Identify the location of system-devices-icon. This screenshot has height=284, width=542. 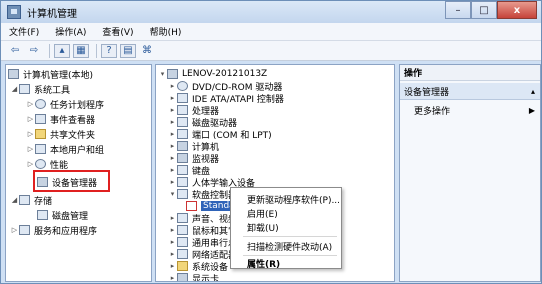
(182, 266).